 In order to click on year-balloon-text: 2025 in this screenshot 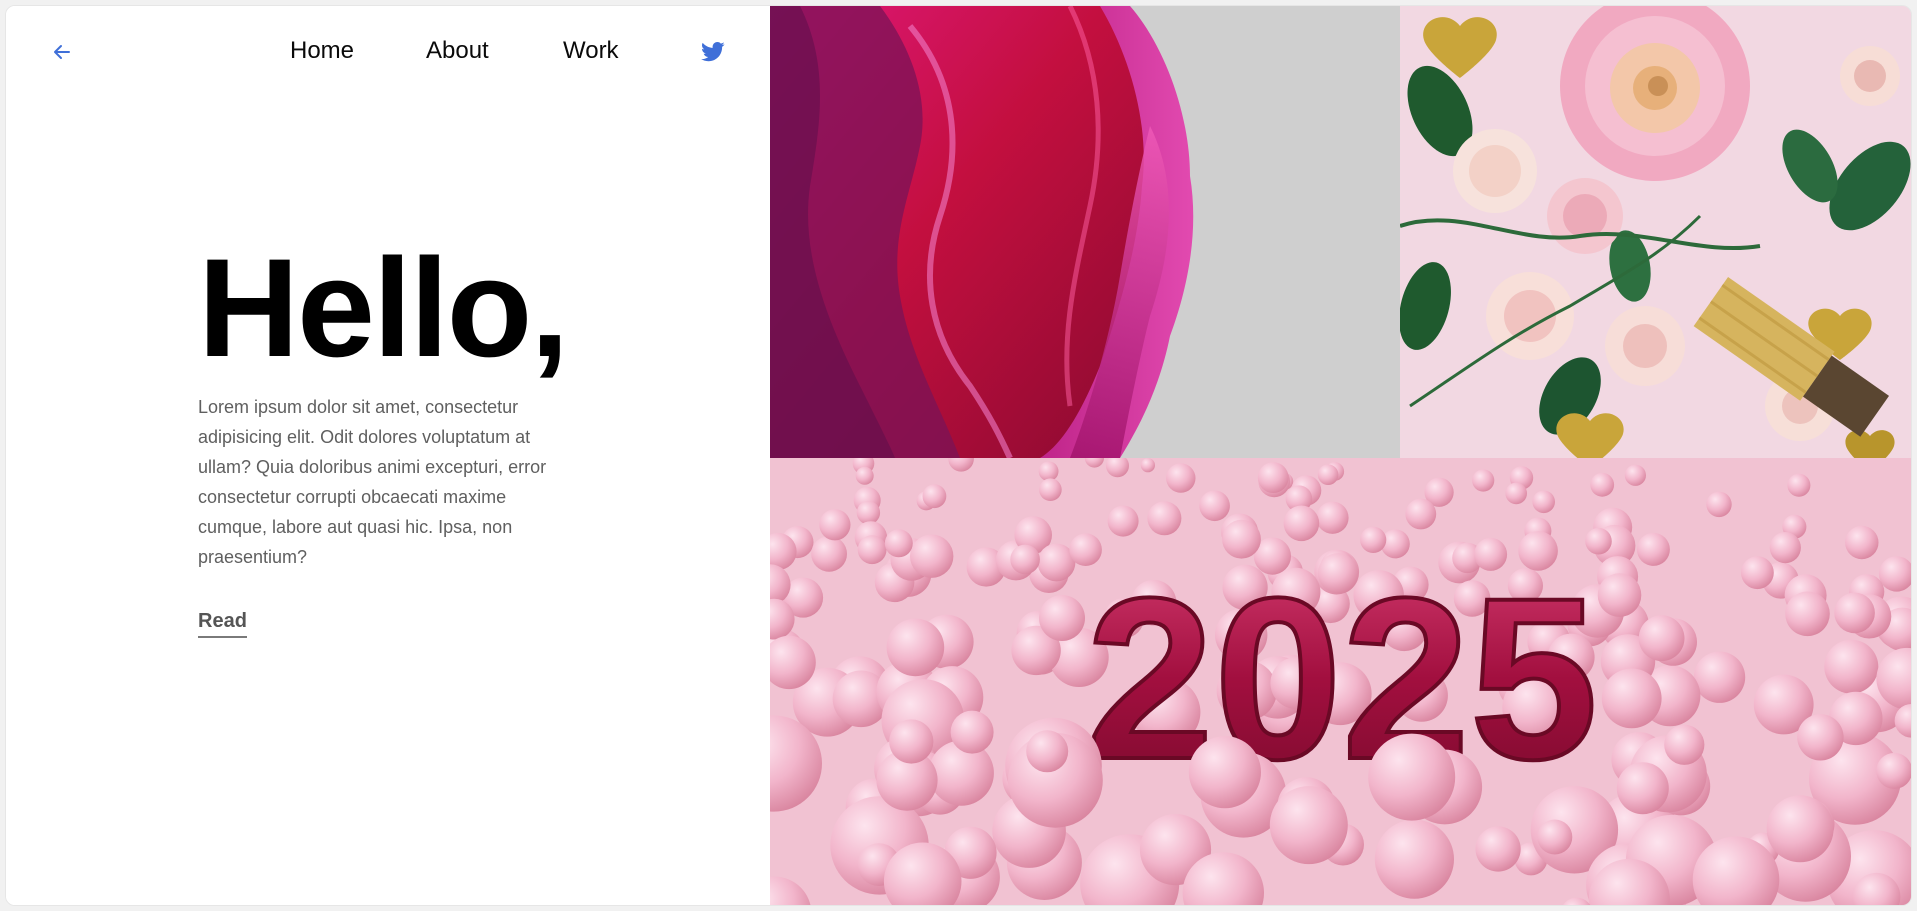, I will do `click(1342, 678)`.